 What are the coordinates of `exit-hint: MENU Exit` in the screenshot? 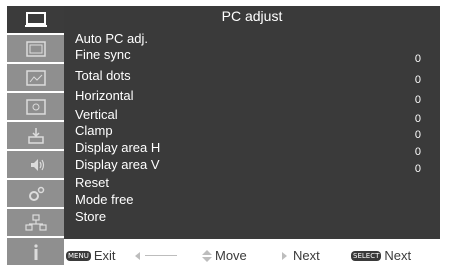 It's located at (91, 255).